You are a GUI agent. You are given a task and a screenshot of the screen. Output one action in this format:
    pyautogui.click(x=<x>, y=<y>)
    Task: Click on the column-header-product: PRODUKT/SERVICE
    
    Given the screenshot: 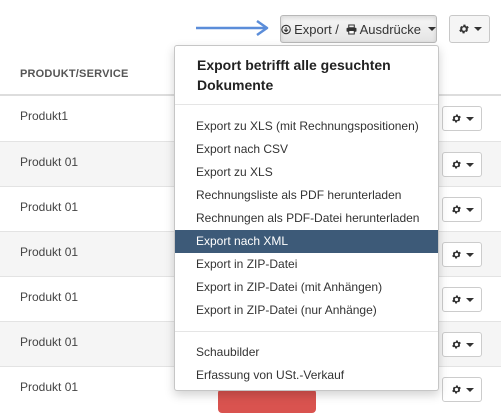 What is the action you would take?
    pyautogui.click(x=74, y=74)
    